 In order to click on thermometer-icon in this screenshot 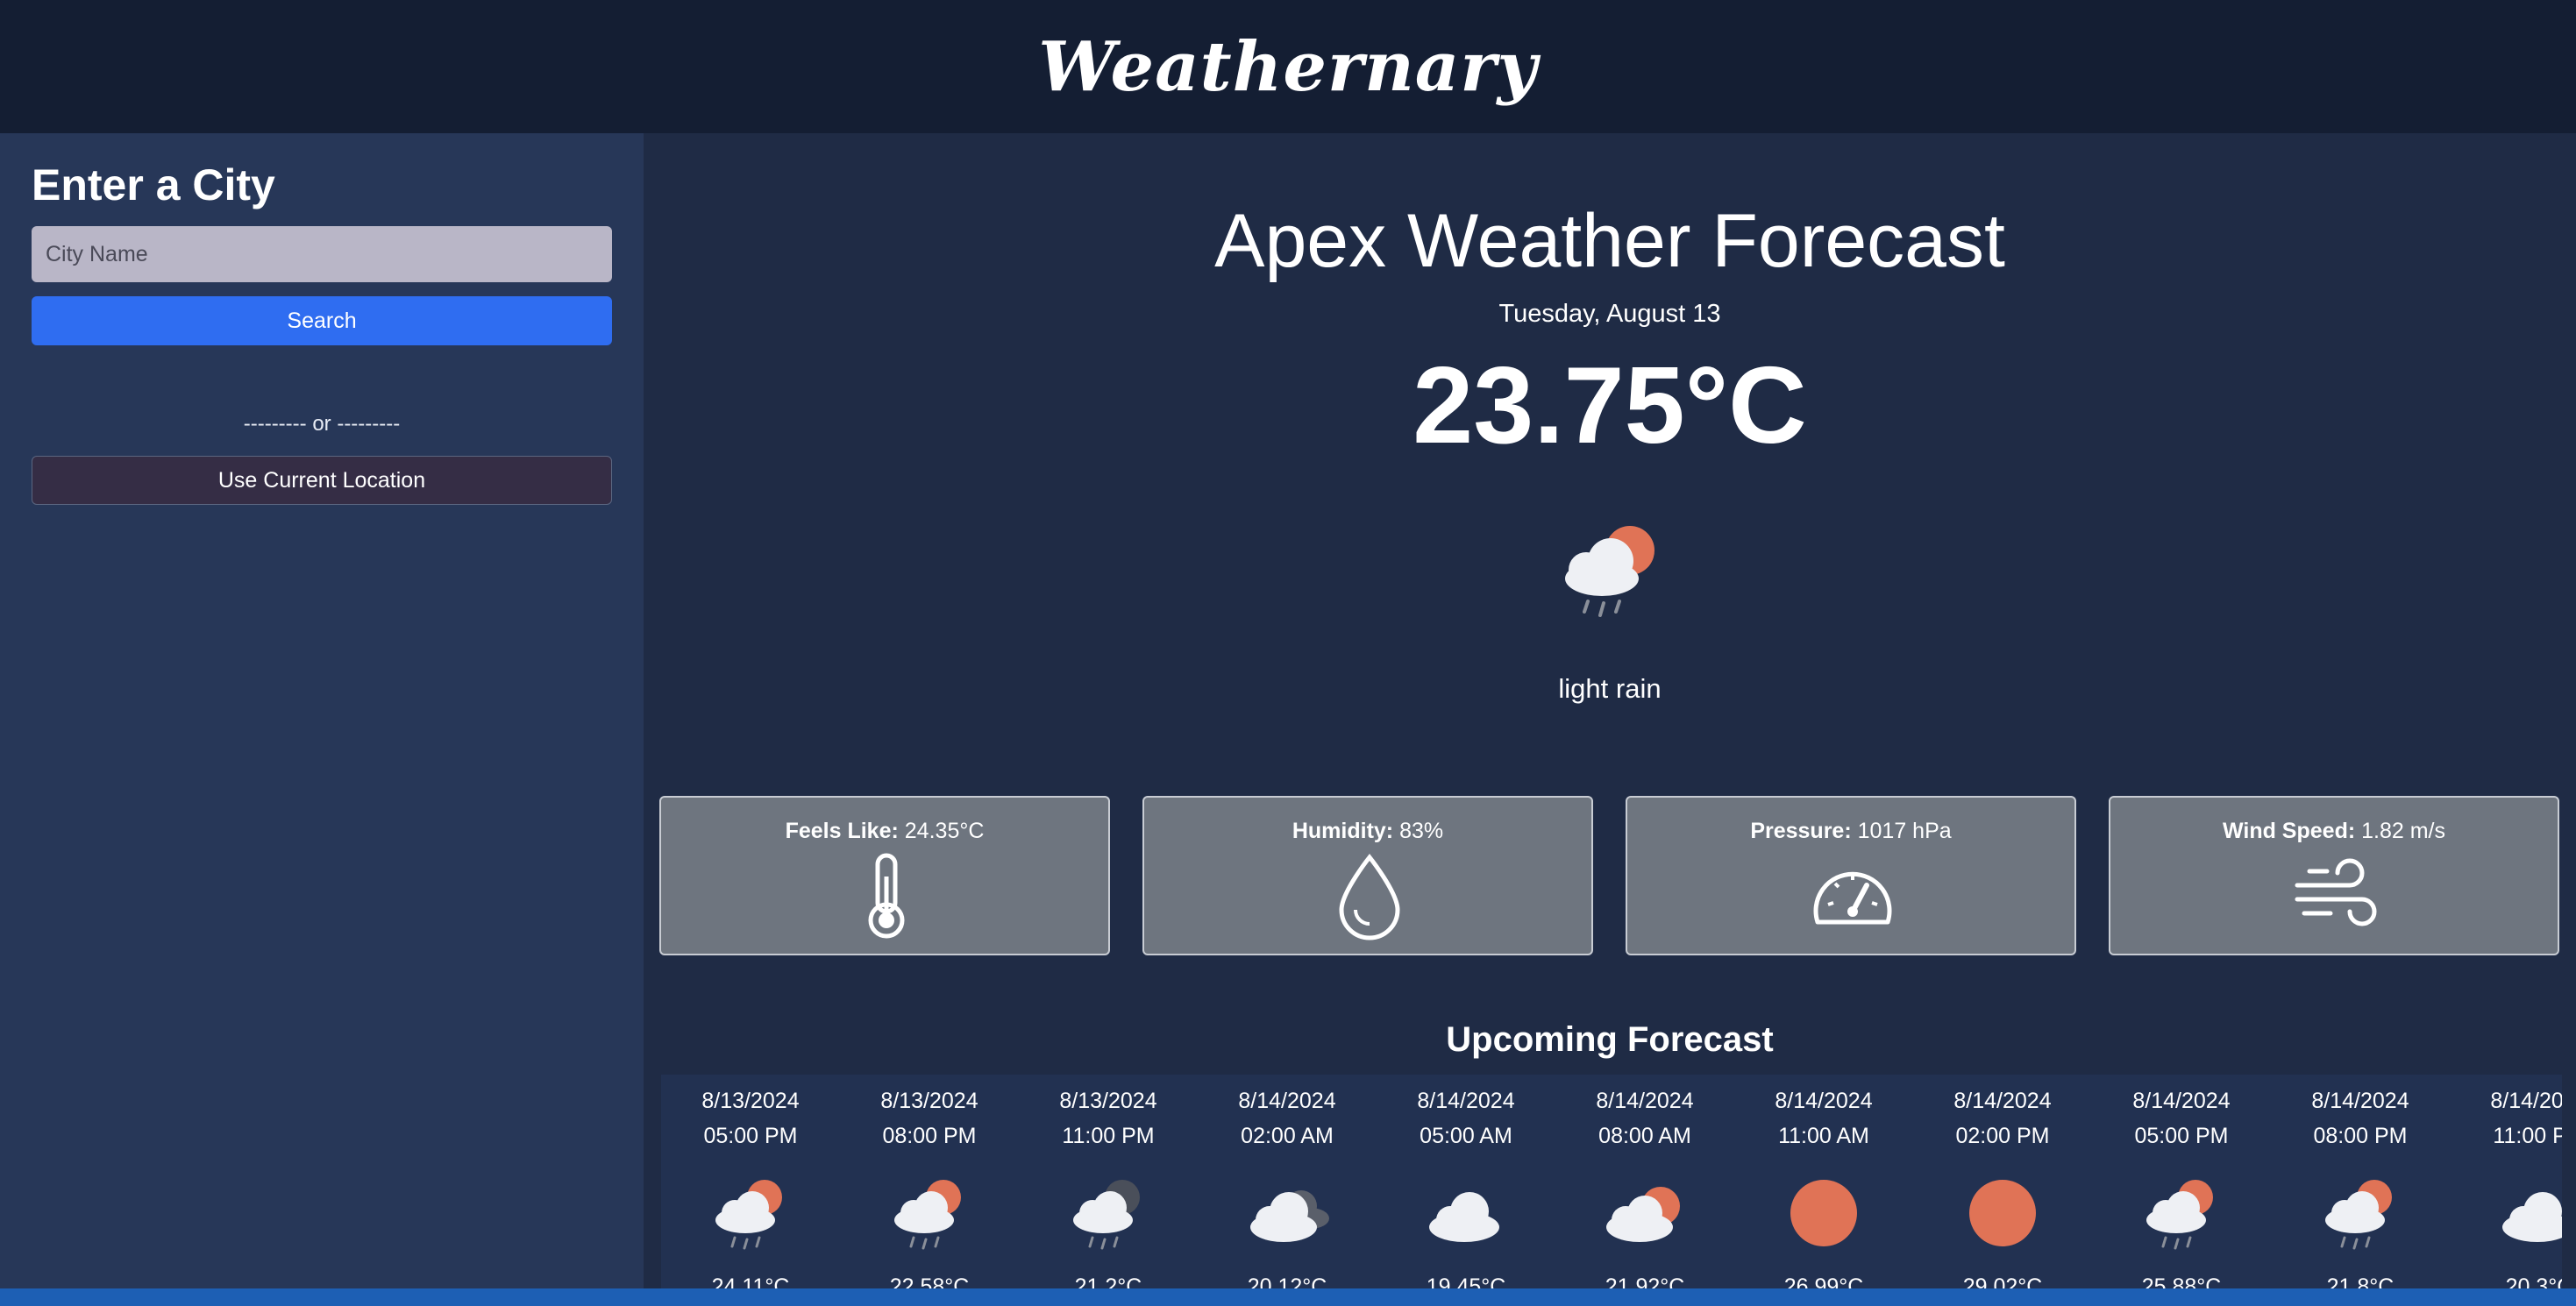, I will do `click(886, 895)`.